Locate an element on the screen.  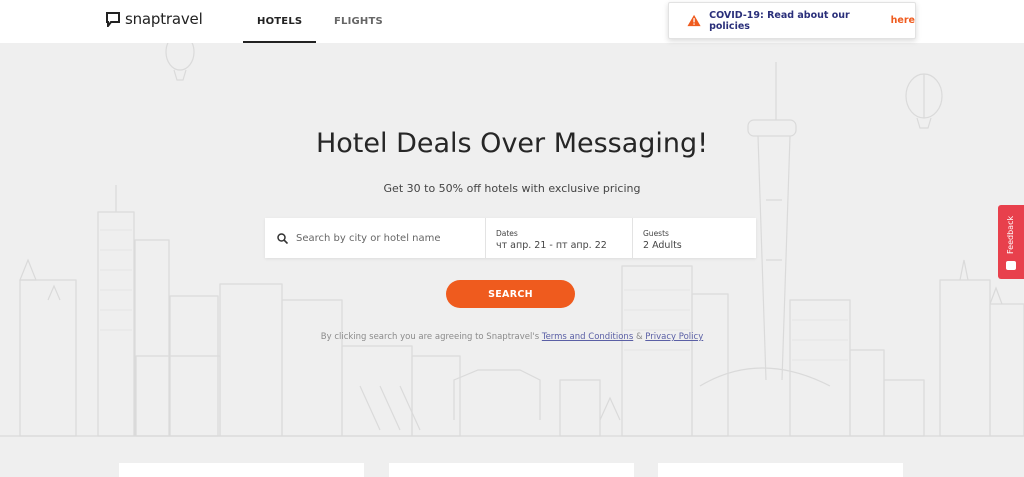
chat-bubble-icon is located at coordinates (113, 19).